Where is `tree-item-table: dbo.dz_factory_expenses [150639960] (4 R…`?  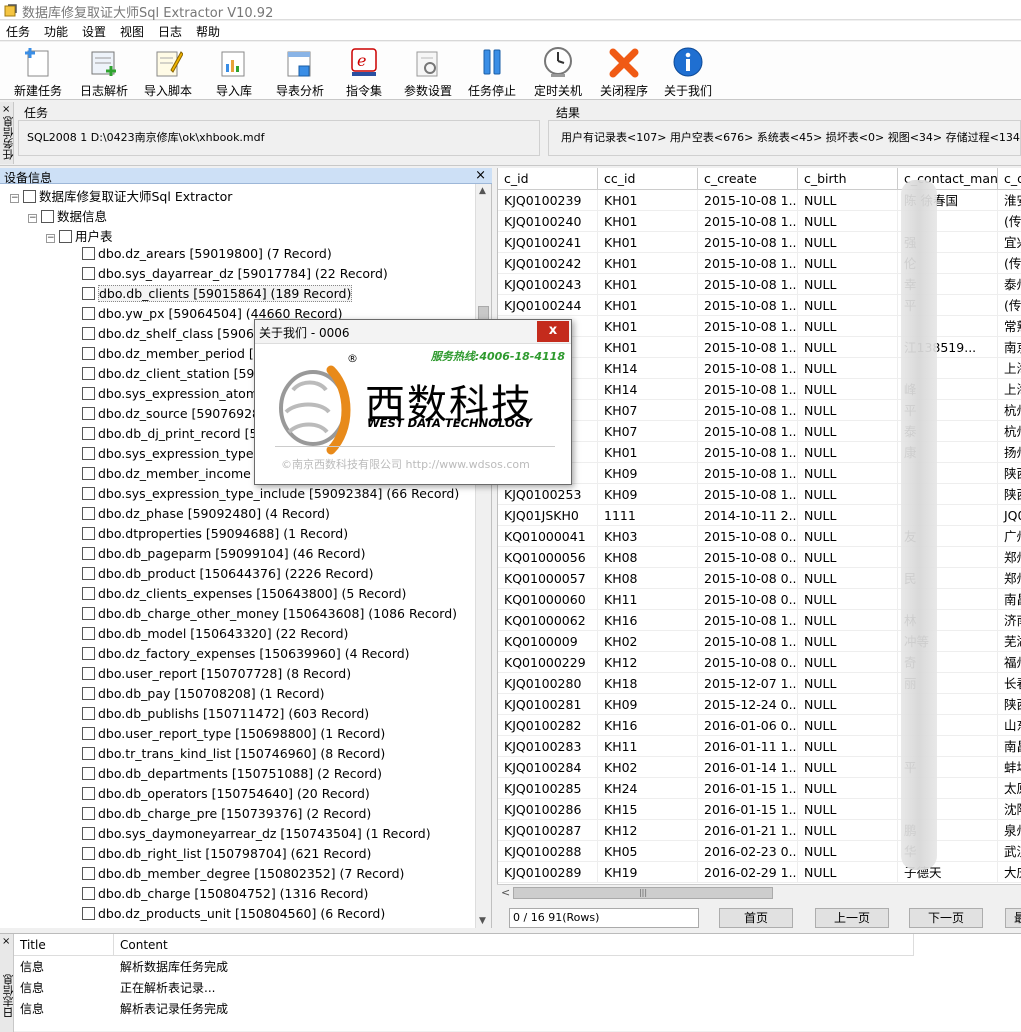 tree-item-table: dbo.dz_factory_expenses [150639960] (4 R… is located at coordinates (246, 656).